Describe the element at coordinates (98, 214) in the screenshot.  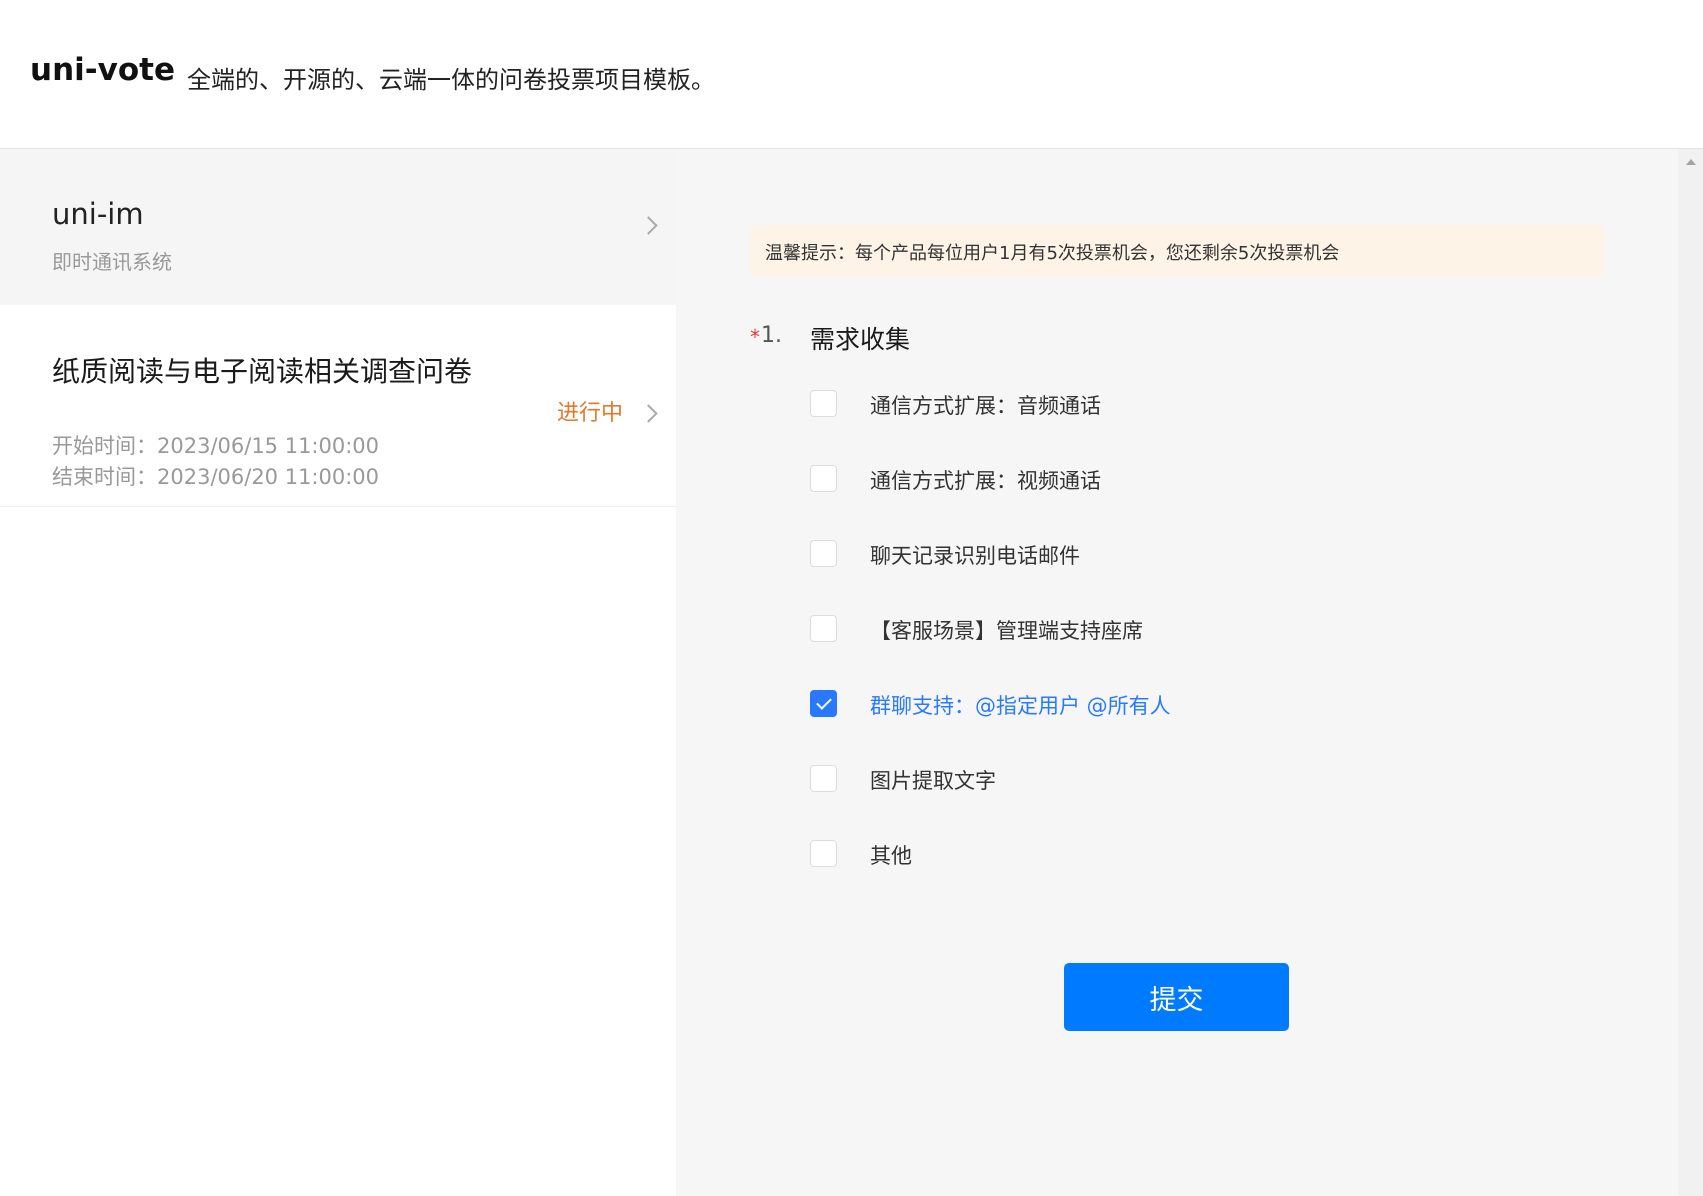
I see `project-name: uni-im` at that location.